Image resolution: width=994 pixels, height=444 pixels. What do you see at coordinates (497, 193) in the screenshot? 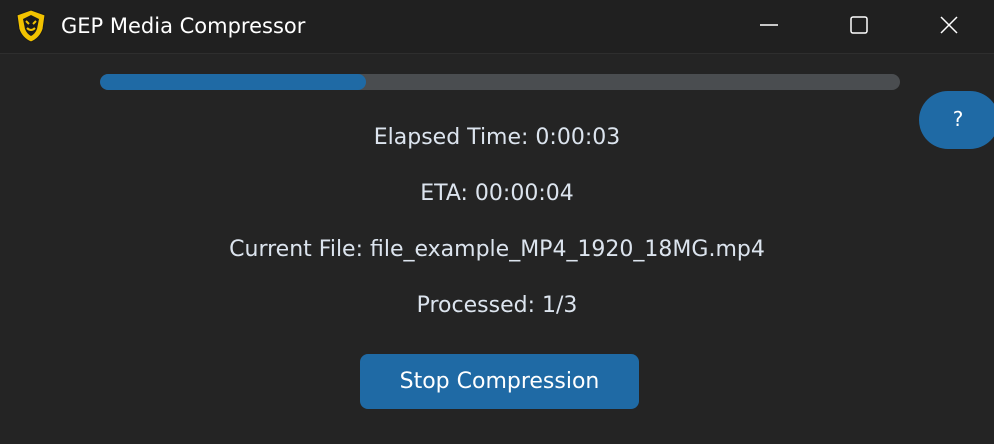
I see `eta-label: ETA: 00:00:04` at bounding box center [497, 193].